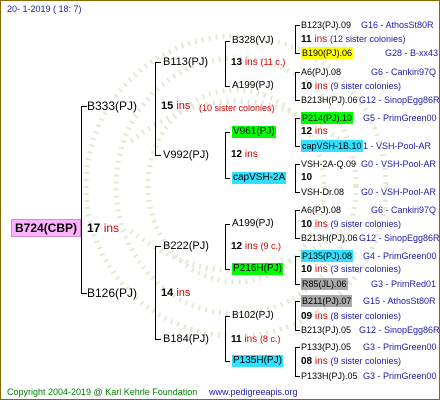  I want to click on g3-queen-name: B328(VJ), so click(253, 41).